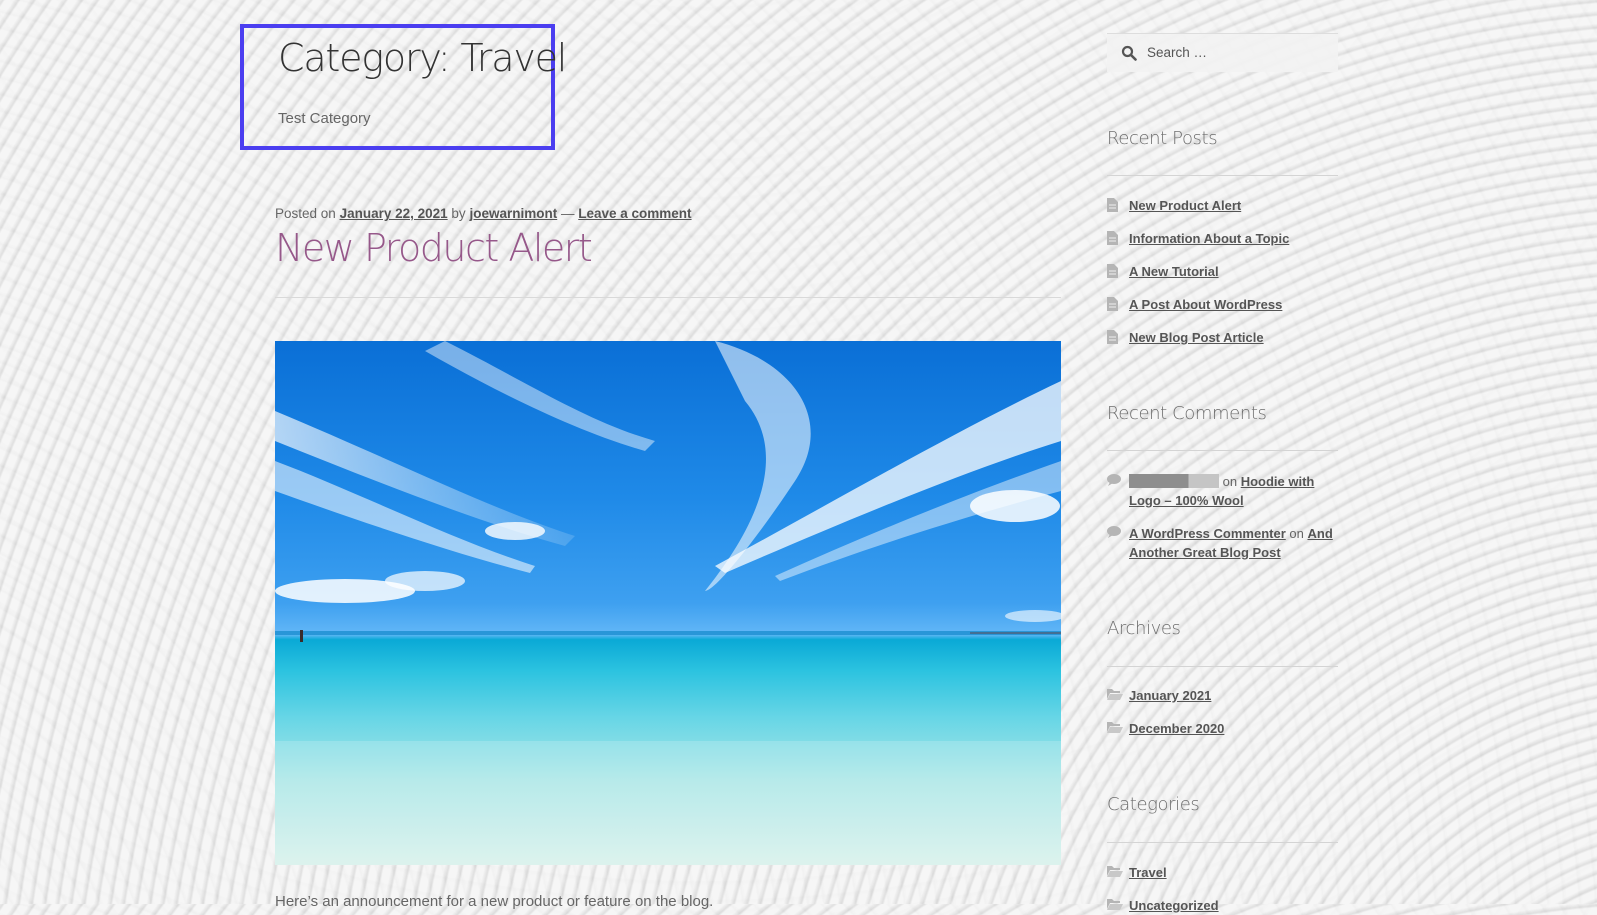 The width and height of the screenshot is (1597, 915). I want to click on archive-link: January 2021, so click(1170, 695).